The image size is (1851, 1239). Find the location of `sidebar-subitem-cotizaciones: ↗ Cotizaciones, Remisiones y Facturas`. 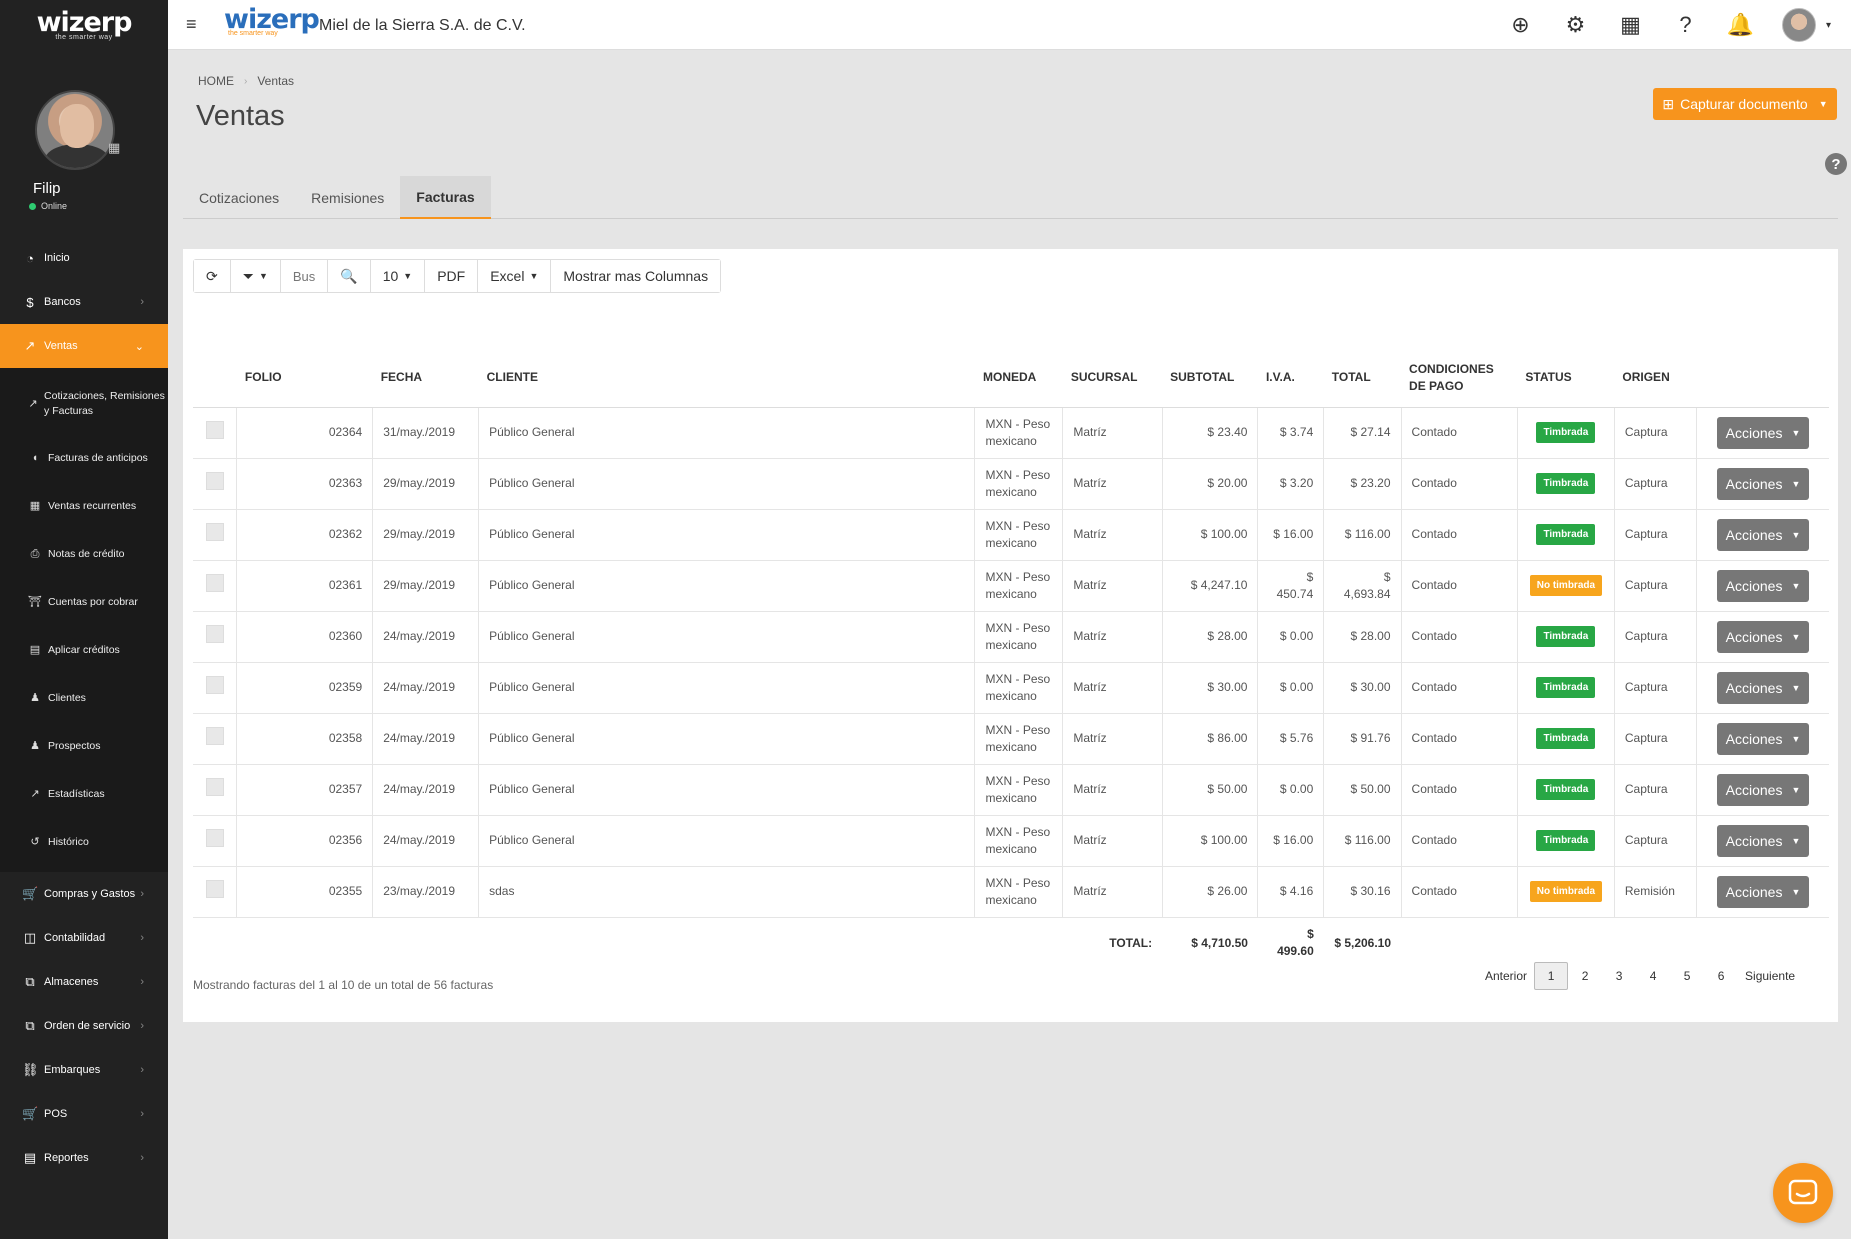

sidebar-subitem-cotizaciones: ↗ Cotizaciones, Remisiones y Facturas is located at coordinates (84, 404).